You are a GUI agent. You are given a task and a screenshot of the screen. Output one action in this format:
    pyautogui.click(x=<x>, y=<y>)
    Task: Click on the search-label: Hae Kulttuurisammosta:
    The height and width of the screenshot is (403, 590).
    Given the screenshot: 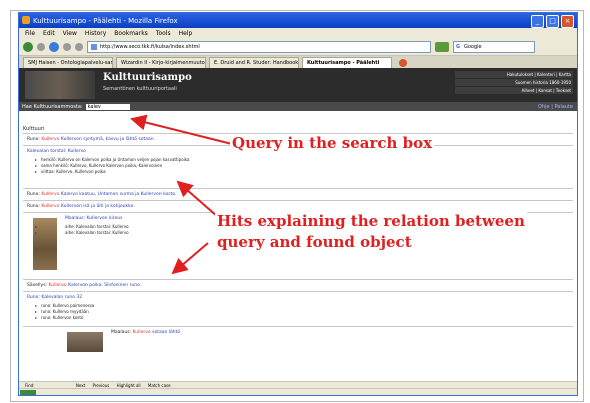 What is the action you would take?
    pyautogui.click(x=52, y=106)
    